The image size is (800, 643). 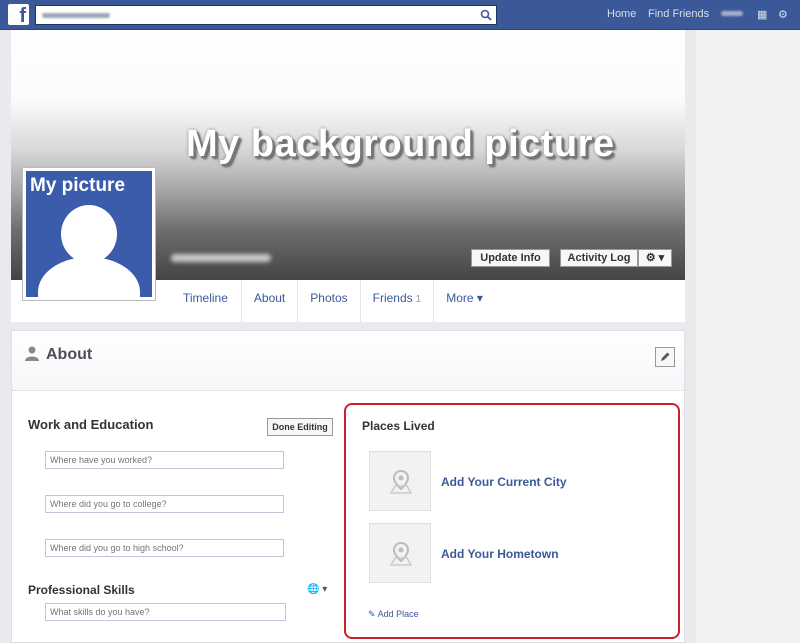 What do you see at coordinates (486, 15) in the screenshot?
I see `search-icon` at bounding box center [486, 15].